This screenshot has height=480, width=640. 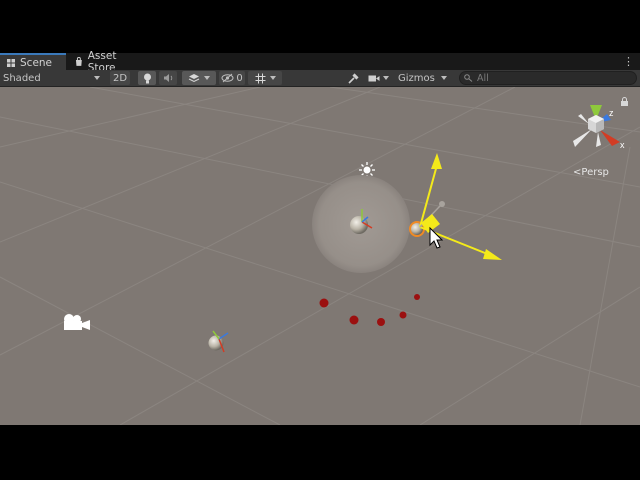 I want to click on effects-dropdown, so click(x=199, y=78).